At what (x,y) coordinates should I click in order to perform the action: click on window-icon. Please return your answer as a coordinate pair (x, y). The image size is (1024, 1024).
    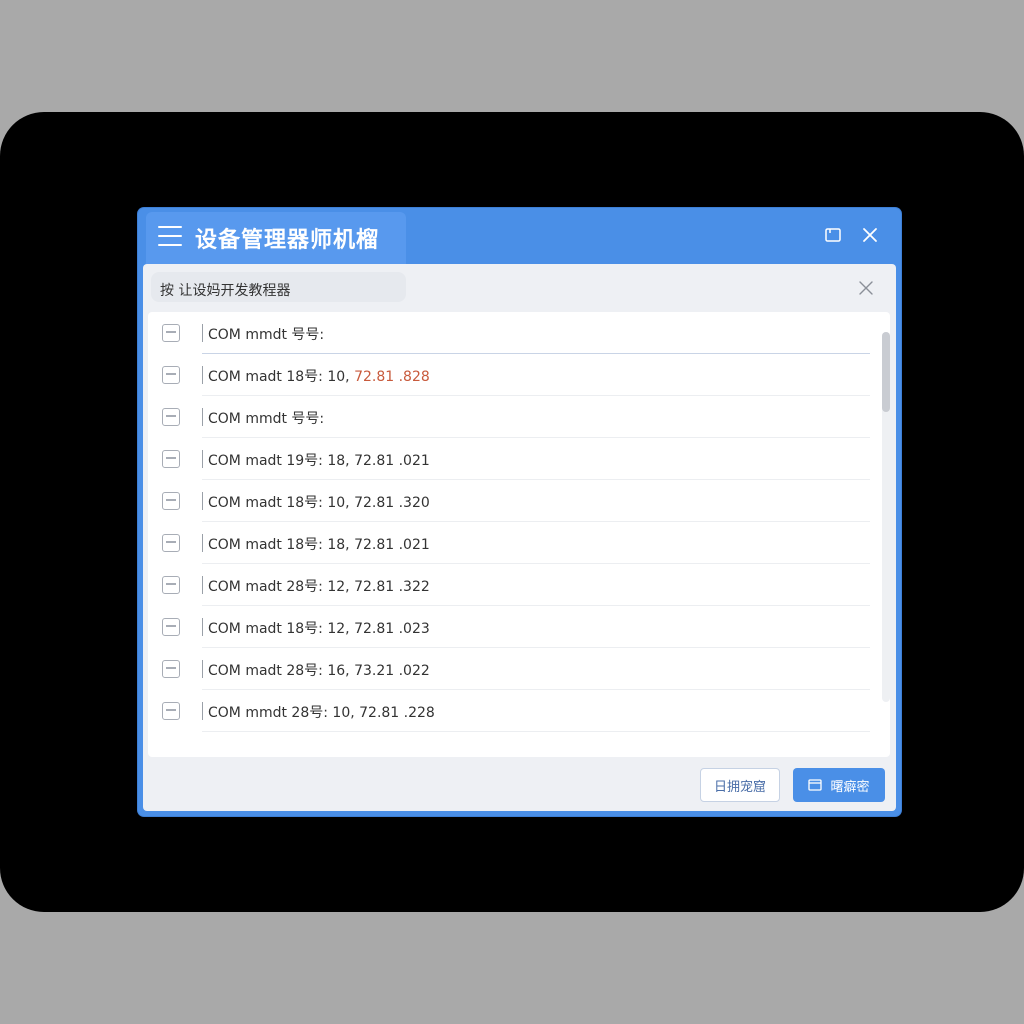
    Looking at the image, I should click on (815, 785).